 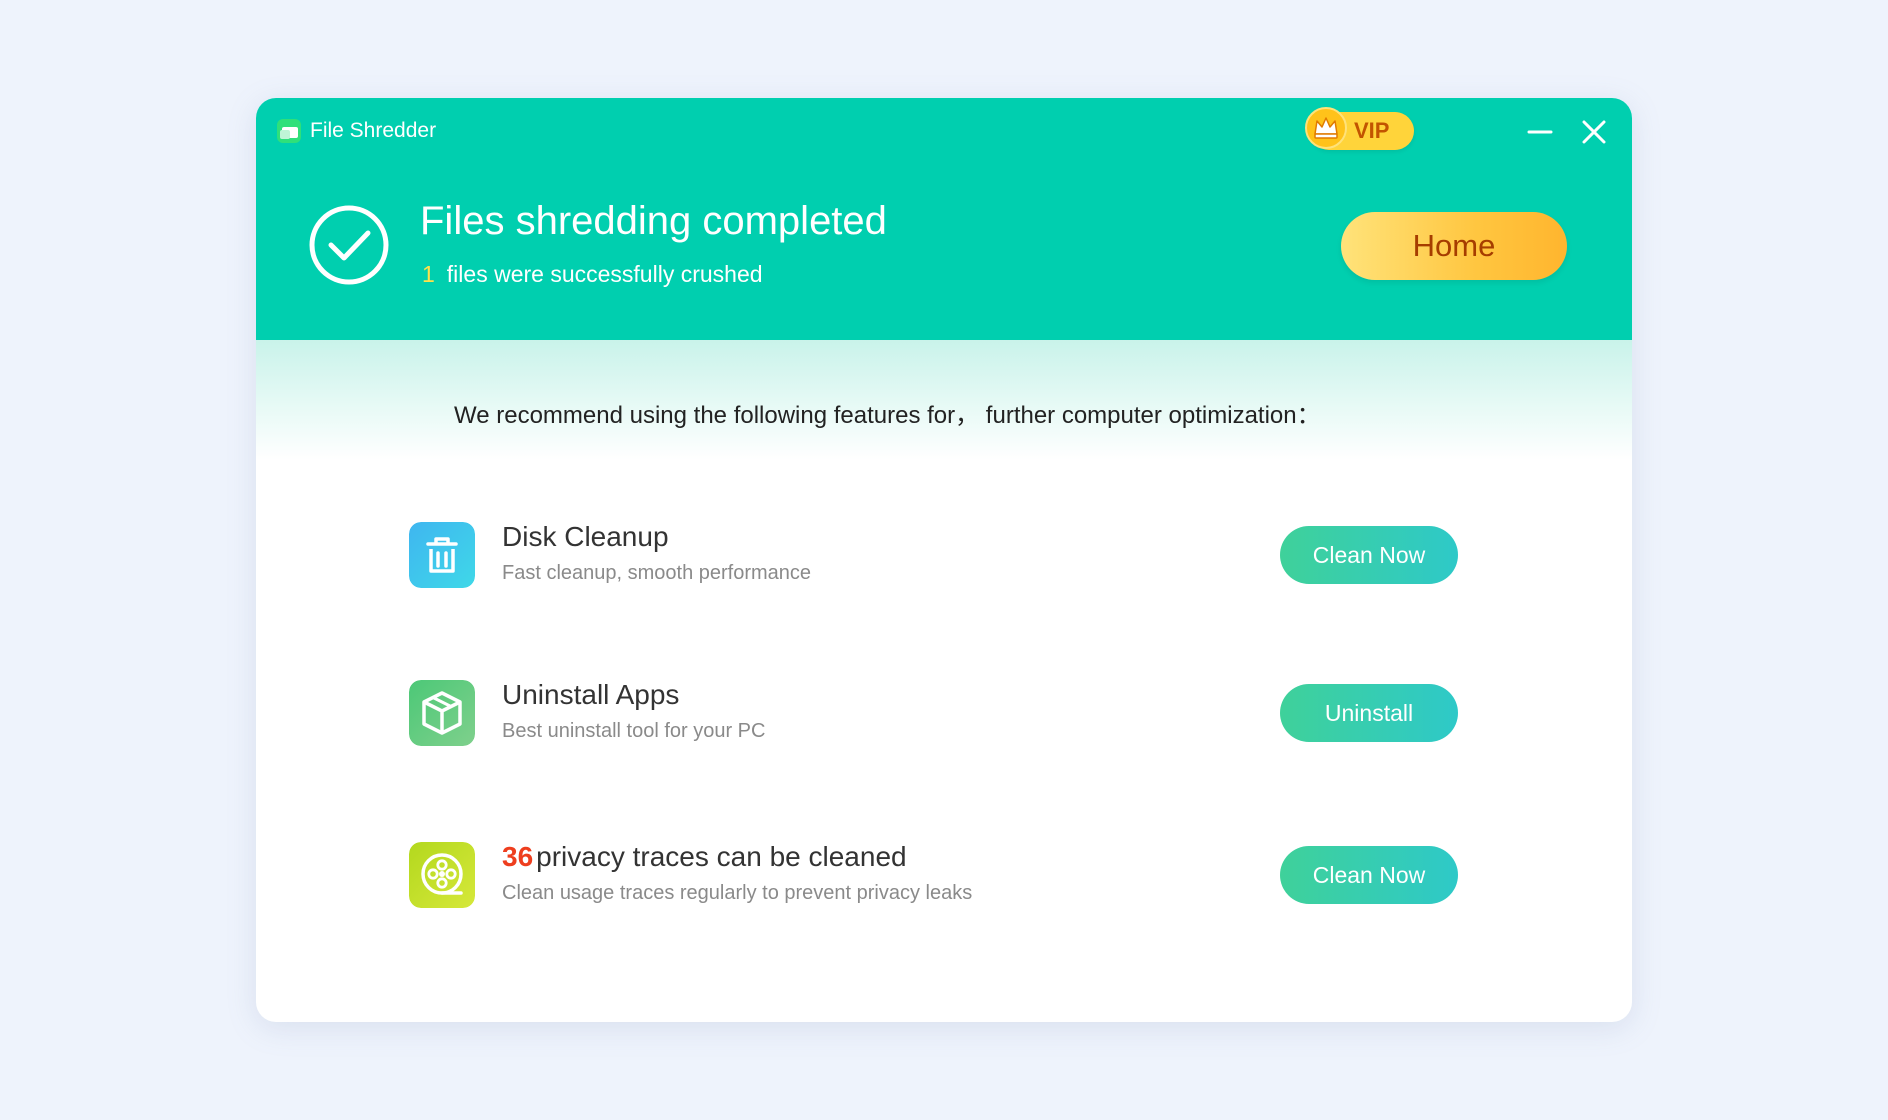 What do you see at coordinates (634, 731) in the screenshot?
I see `feature-description: Best uninstall tool for your PC` at bounding box center [634, 731].